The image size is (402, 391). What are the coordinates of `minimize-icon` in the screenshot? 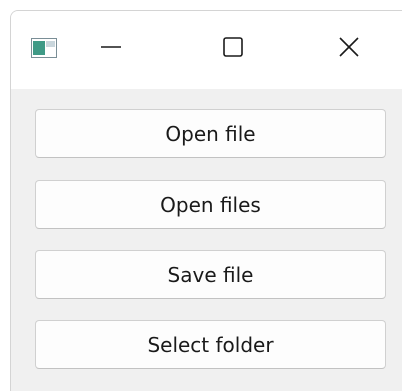 It's located at (111, 49).